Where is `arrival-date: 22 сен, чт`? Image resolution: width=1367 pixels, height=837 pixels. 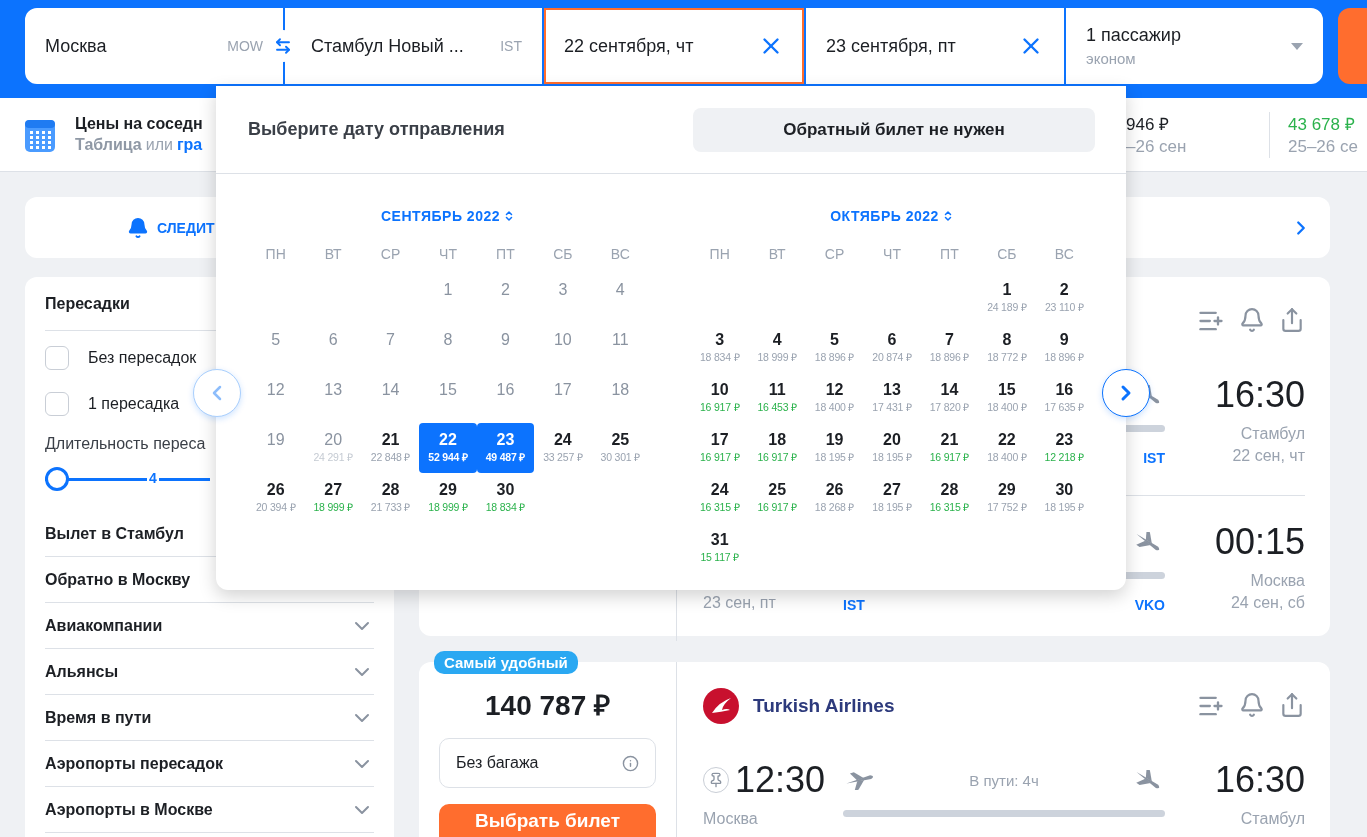 arrival-date: 22 сен, чт is located at coordinates (1268, 456).